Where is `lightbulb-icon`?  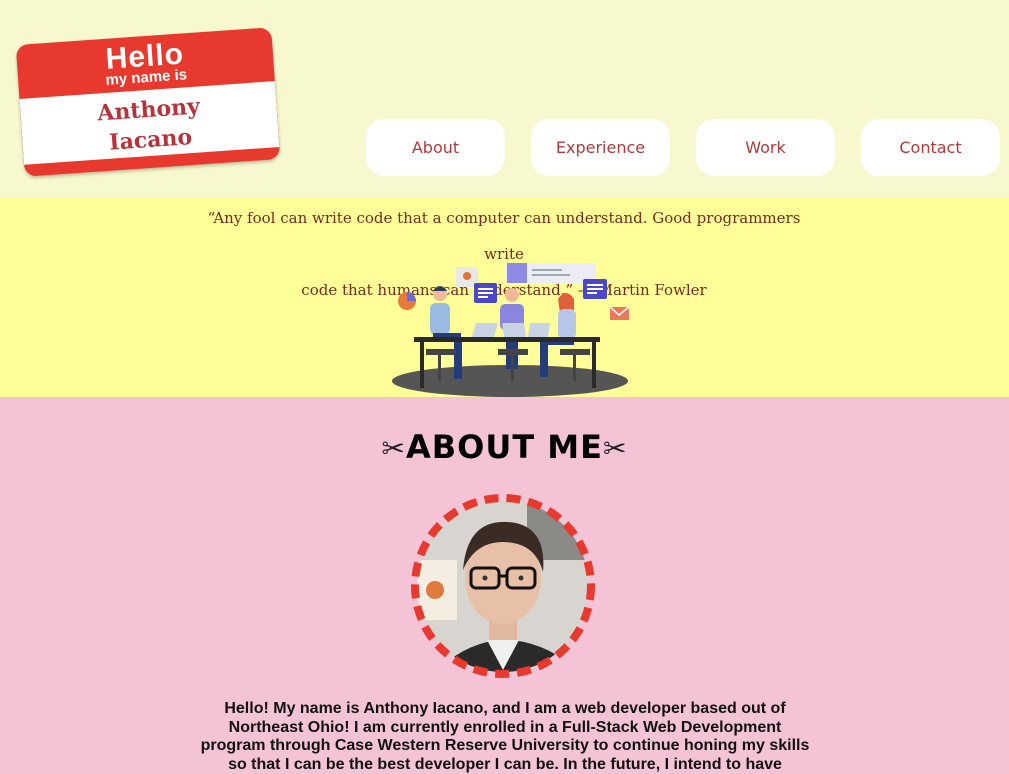
lightbulb-icon is located at coordinates (467, 276).